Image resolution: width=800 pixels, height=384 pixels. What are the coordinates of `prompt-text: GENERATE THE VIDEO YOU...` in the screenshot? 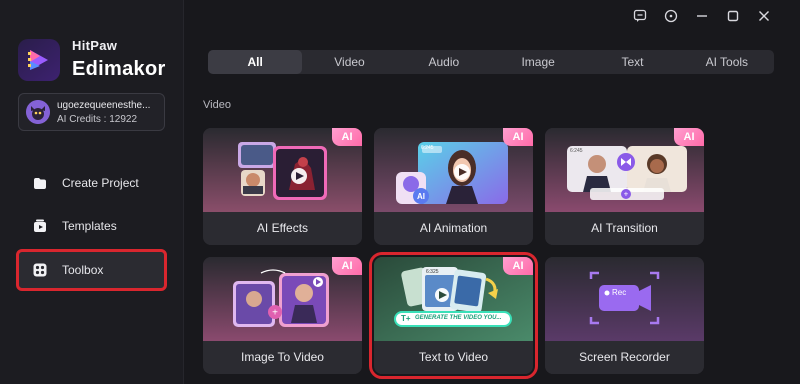 It's located at (458, 318).